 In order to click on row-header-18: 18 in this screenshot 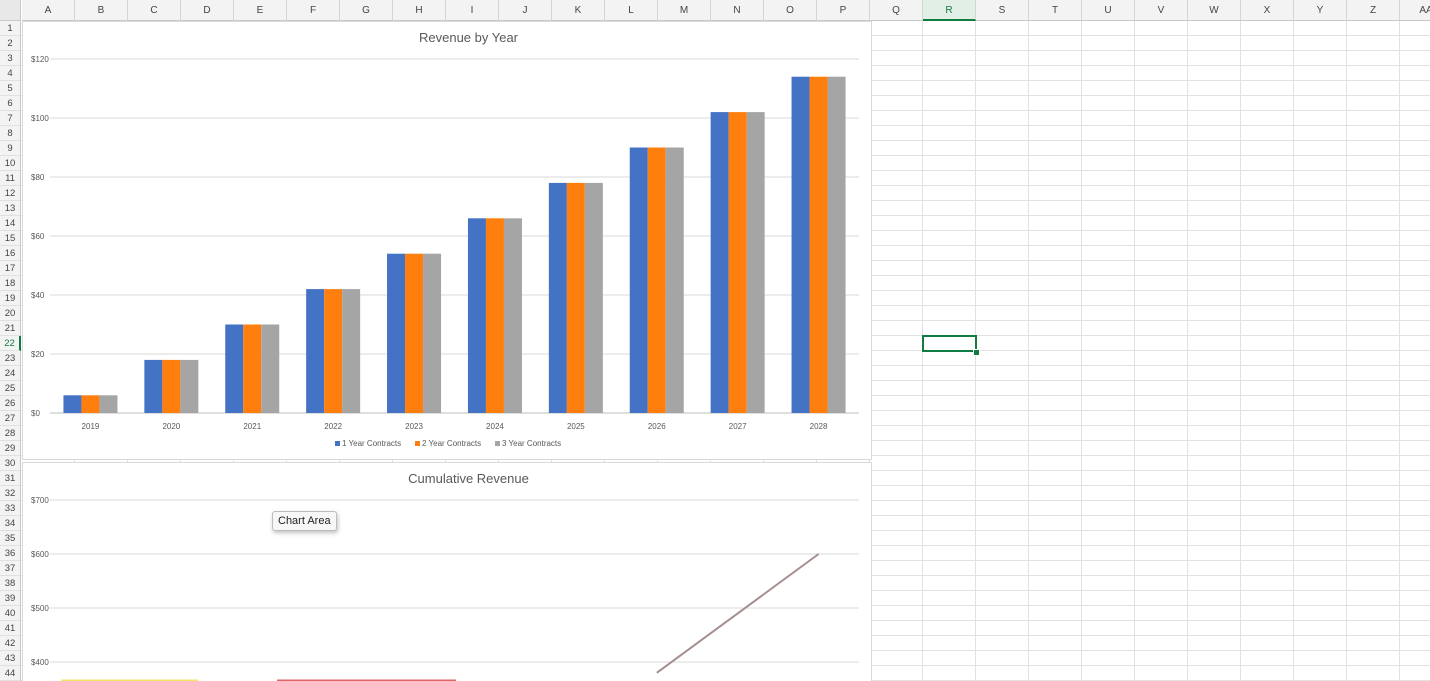, I will do `click(10, 283)`.